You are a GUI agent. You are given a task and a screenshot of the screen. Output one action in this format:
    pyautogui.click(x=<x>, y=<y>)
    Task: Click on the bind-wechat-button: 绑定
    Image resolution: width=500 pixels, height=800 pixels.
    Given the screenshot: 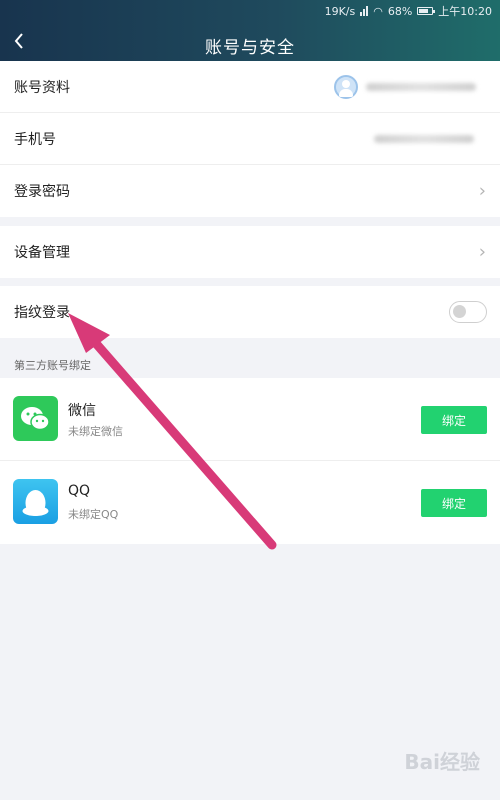 What is the action you would take?
    pyautogui.click(x=454, y=420)
    